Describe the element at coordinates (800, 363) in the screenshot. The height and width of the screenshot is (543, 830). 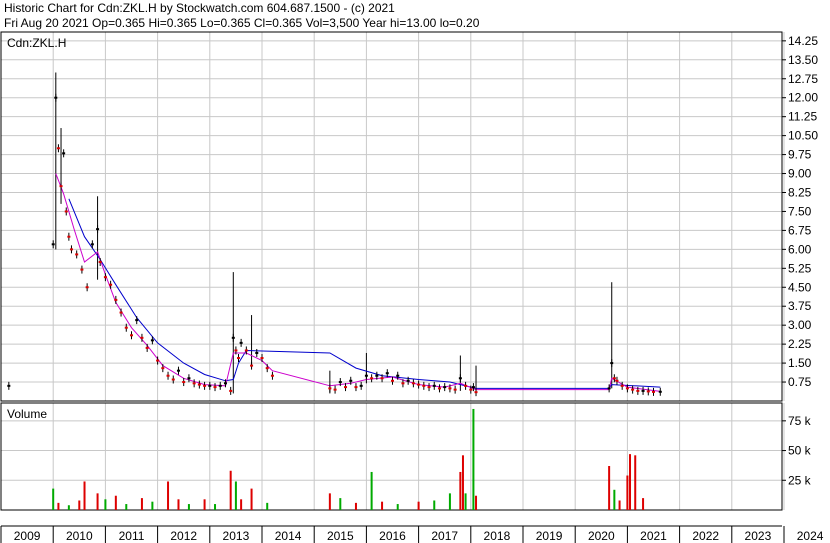
I see `price-tick-label: 1.50` at that location.